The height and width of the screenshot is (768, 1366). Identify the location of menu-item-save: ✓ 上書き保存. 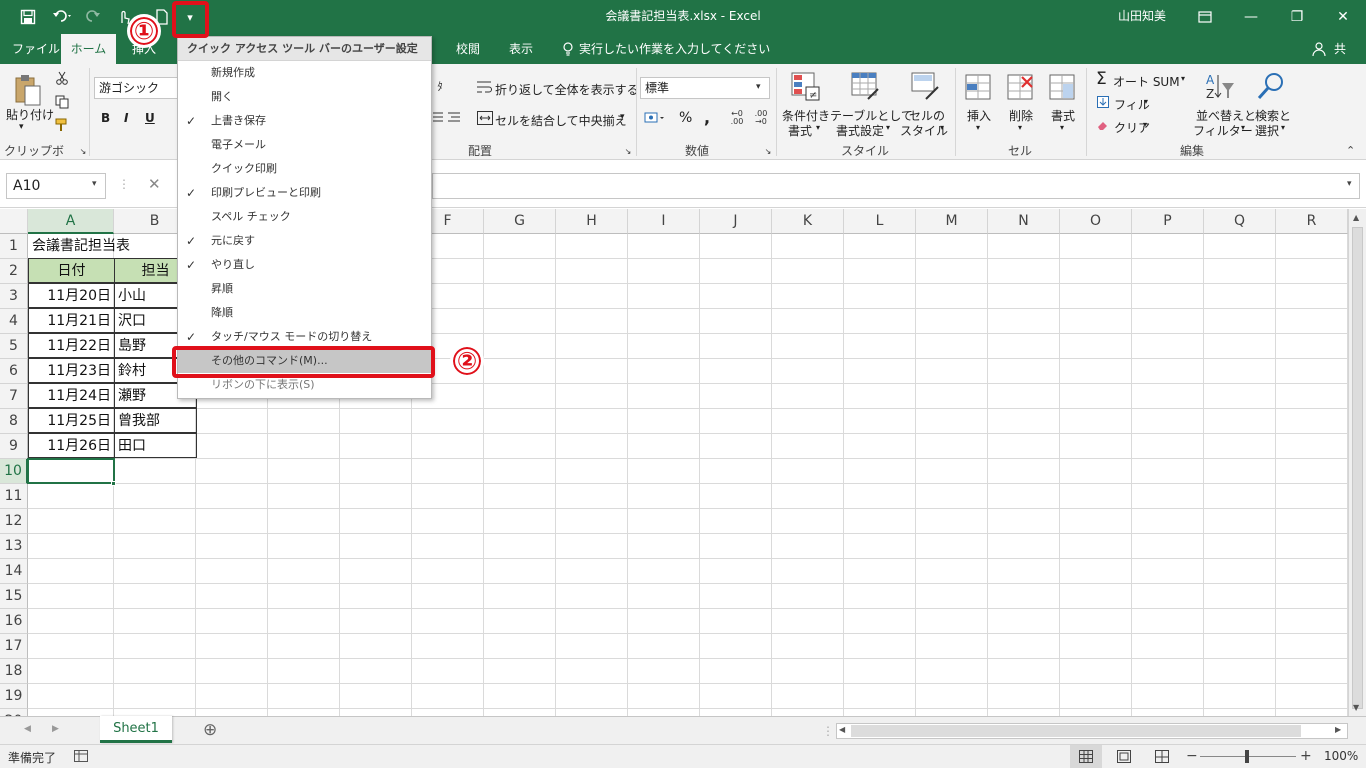
(304, 121).